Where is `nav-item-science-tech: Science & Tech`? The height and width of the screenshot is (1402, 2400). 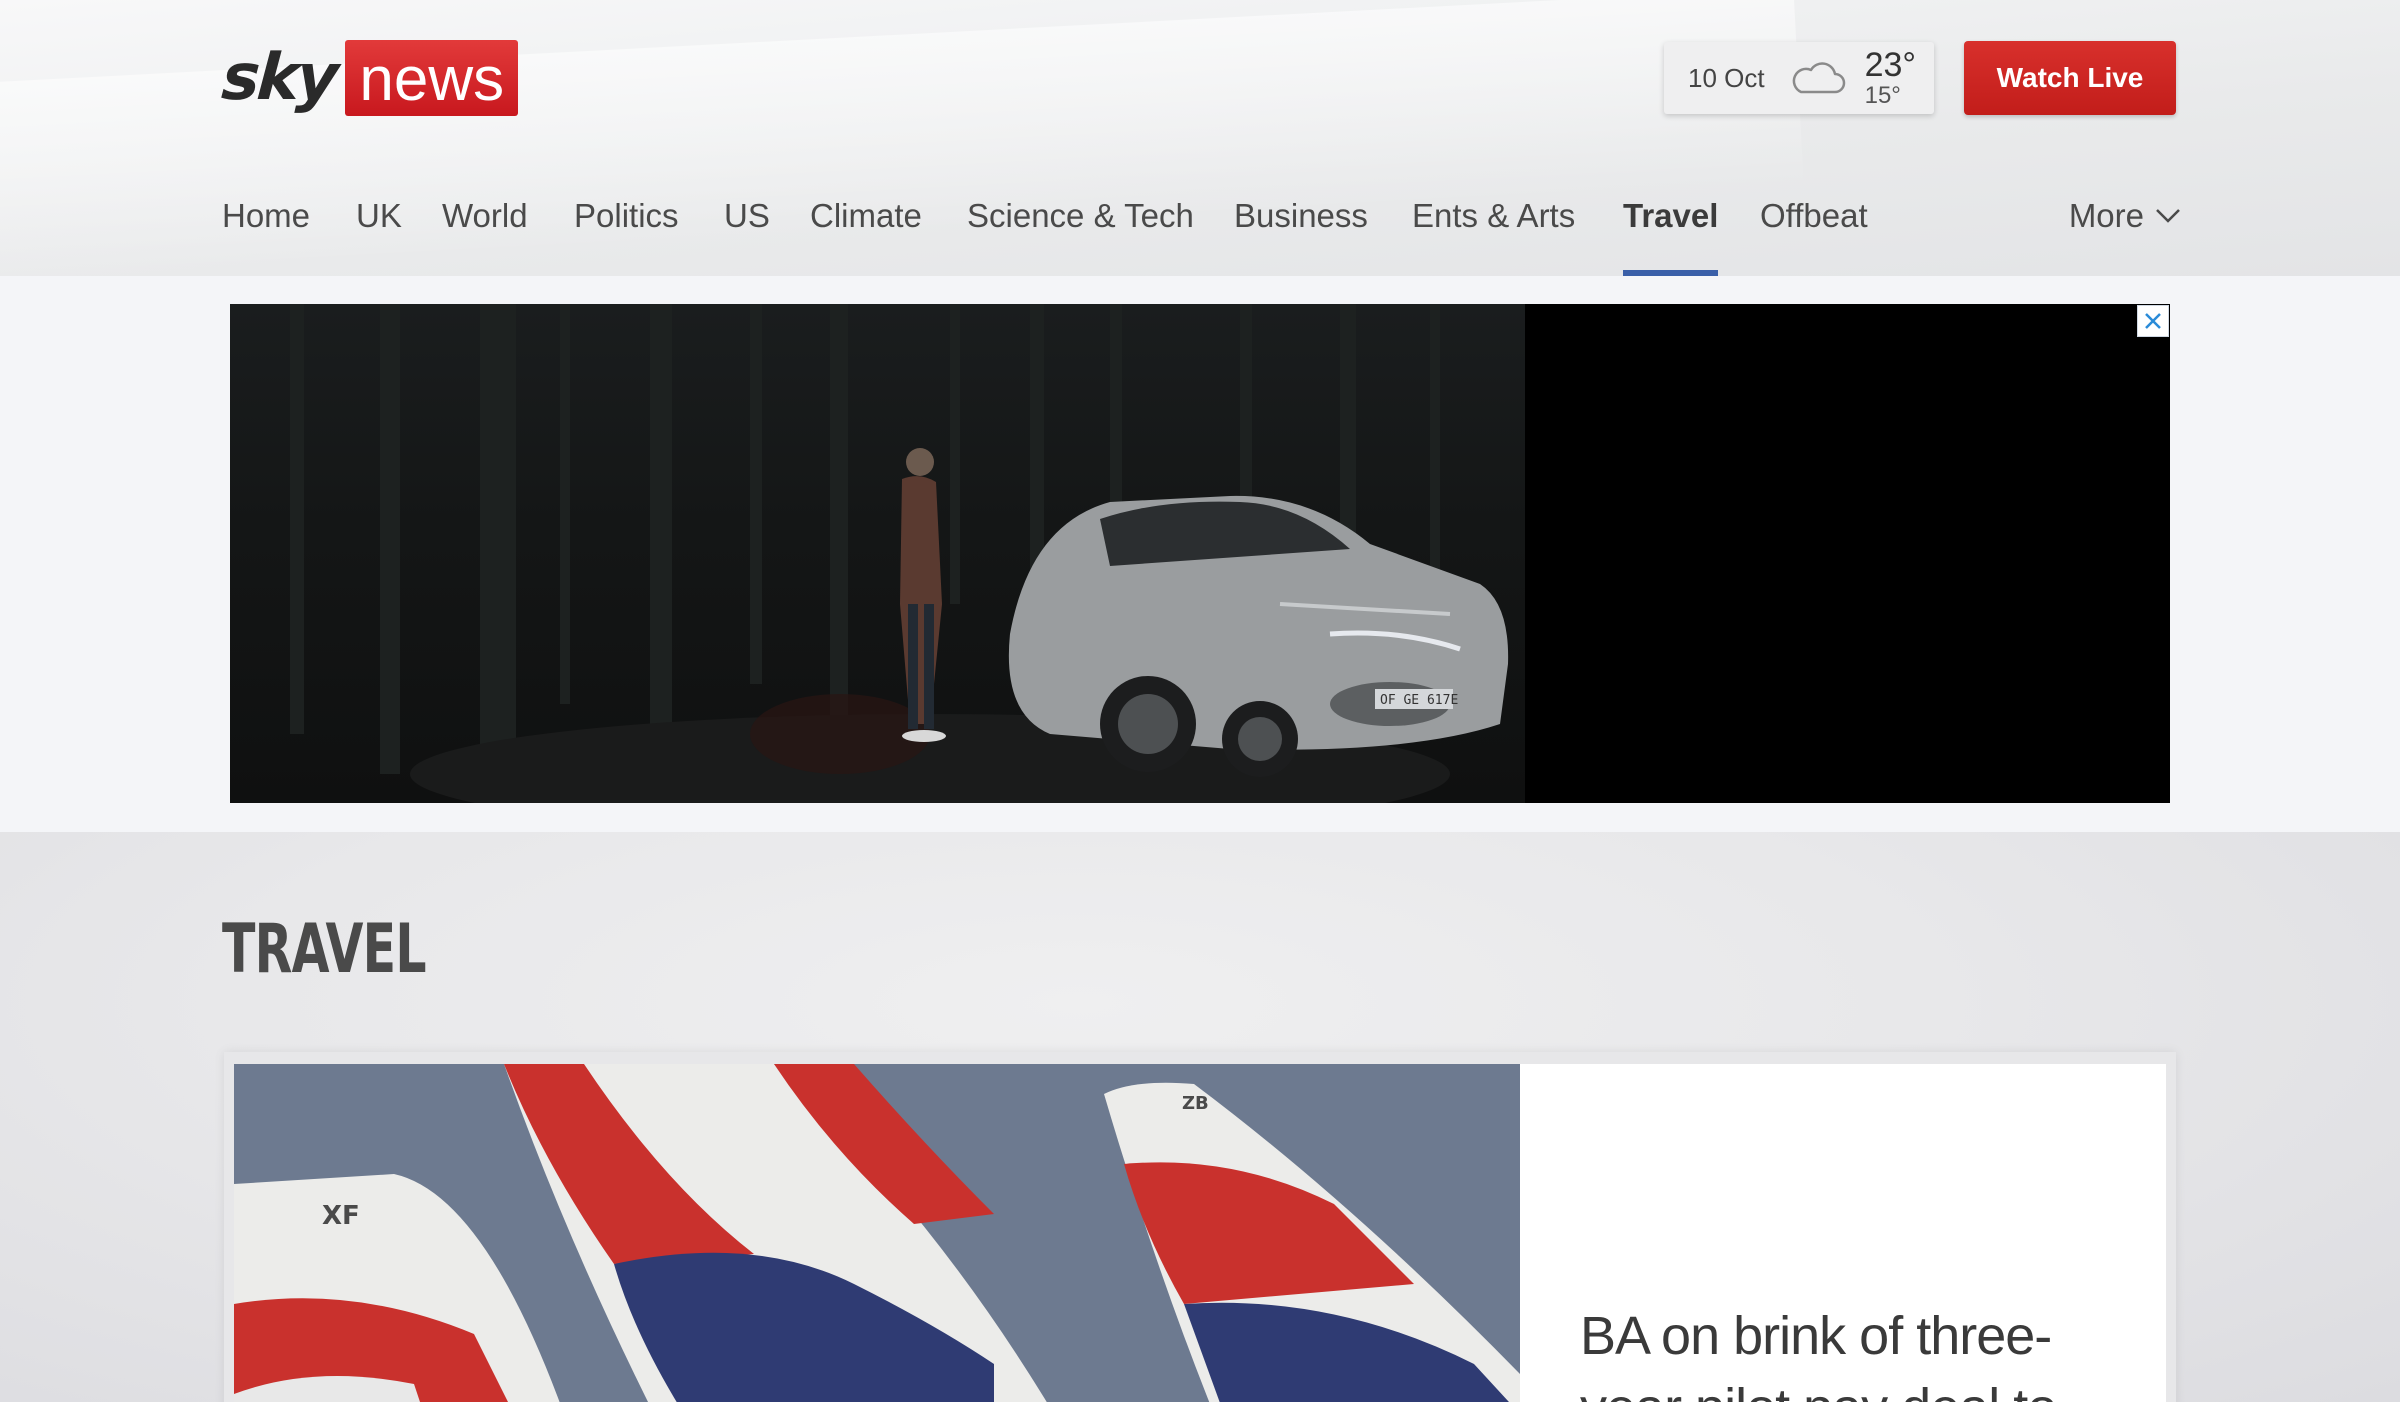
nav-item-science-tech: Science & Tech is located at coordinates (1080, 233).